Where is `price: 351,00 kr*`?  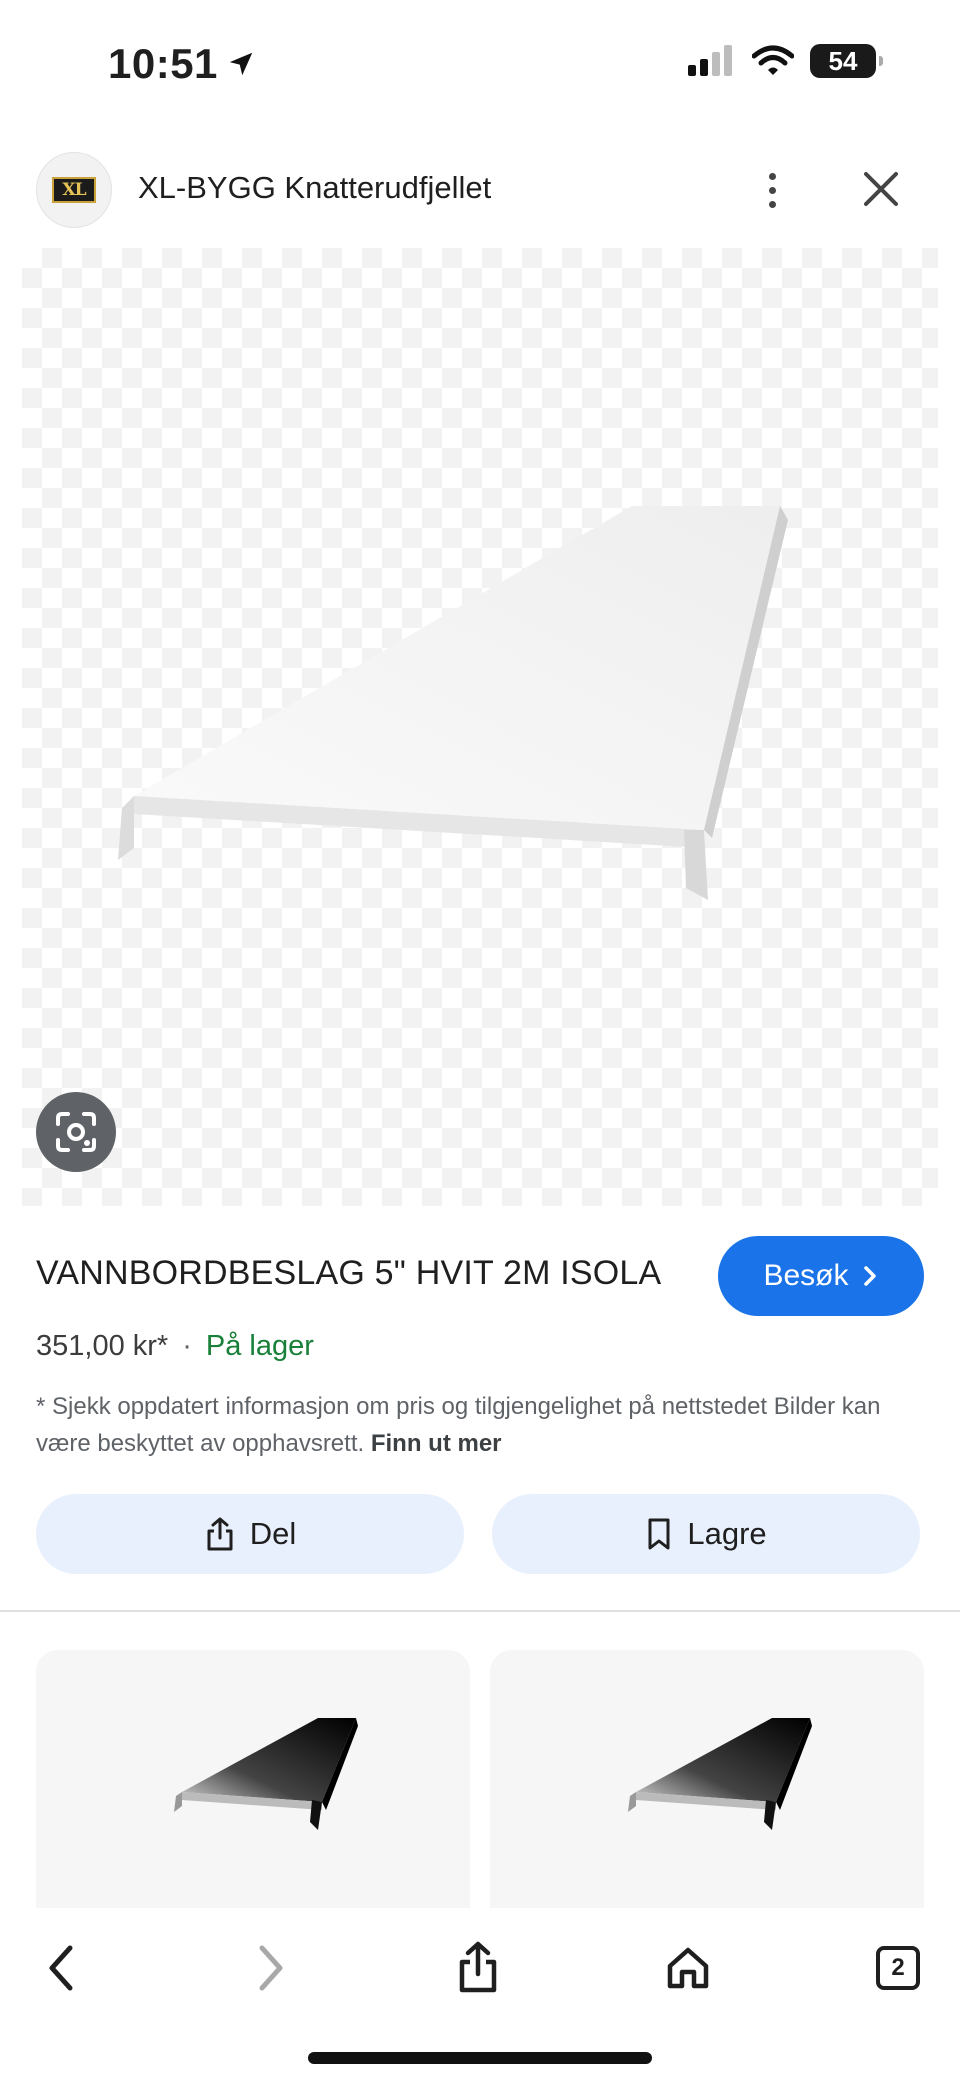
price: 351,00 kr* is located at coordinates (102, 1346).